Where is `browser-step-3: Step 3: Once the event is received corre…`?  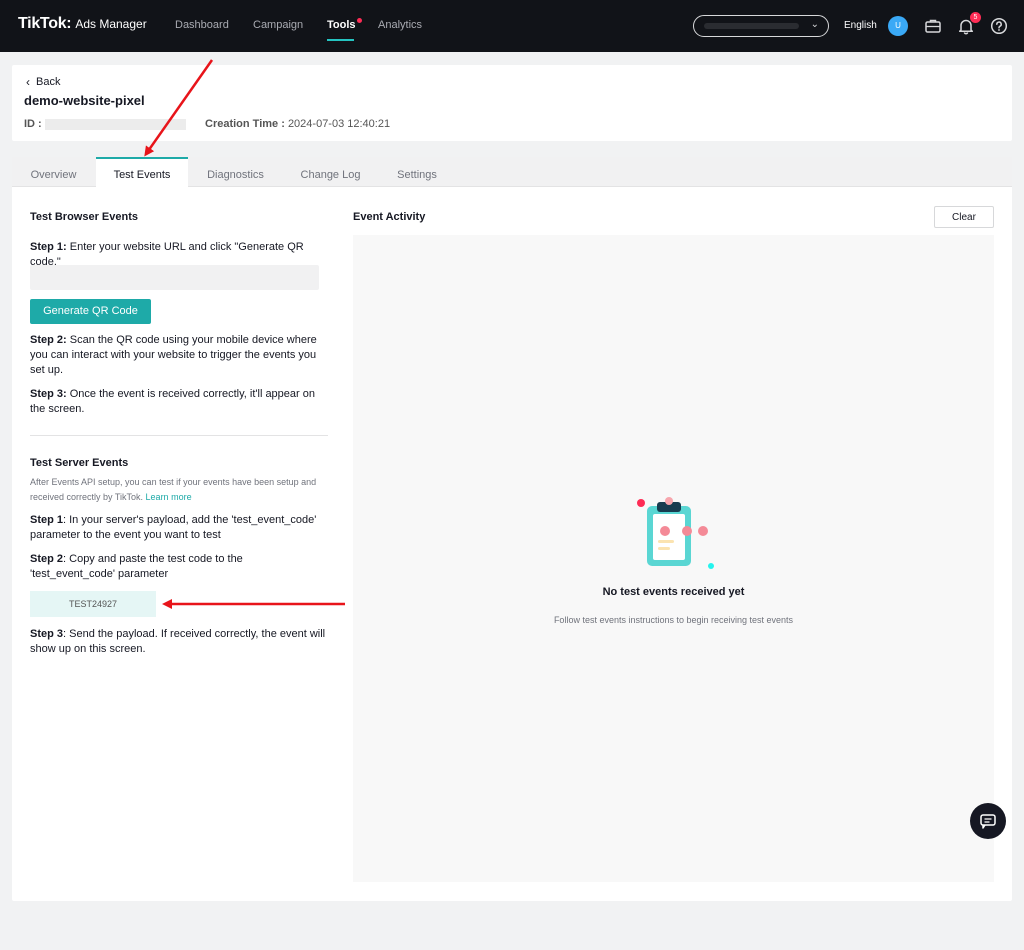 browser-step-3: Step 3: Once the event is received corre… is located at coordinates (180, 402).